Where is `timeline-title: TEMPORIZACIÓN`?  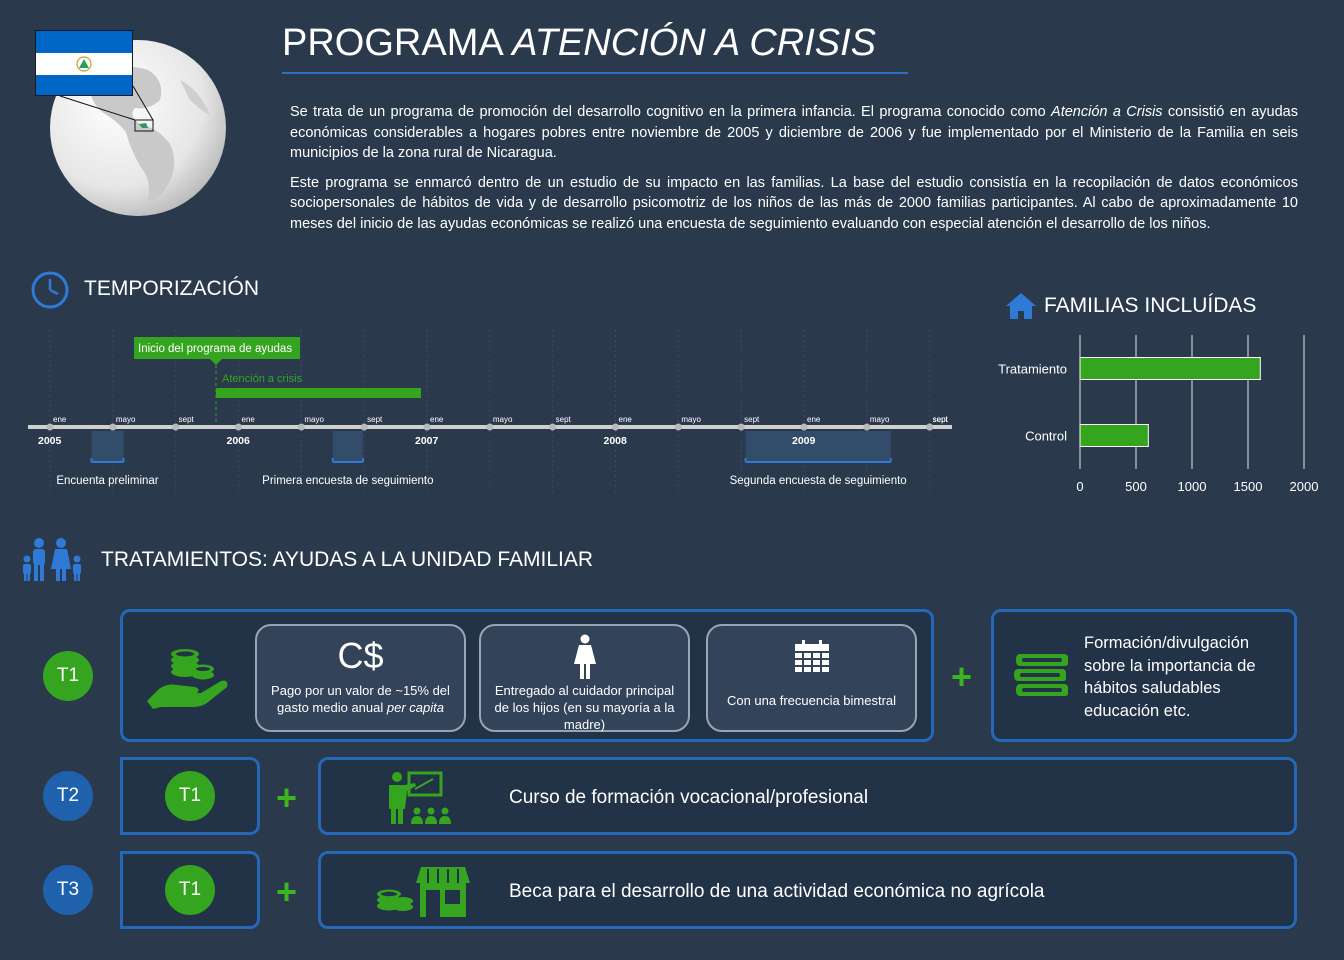
timeline-title: TEMPORIZACIÓN is located at coordinates (172, 288).